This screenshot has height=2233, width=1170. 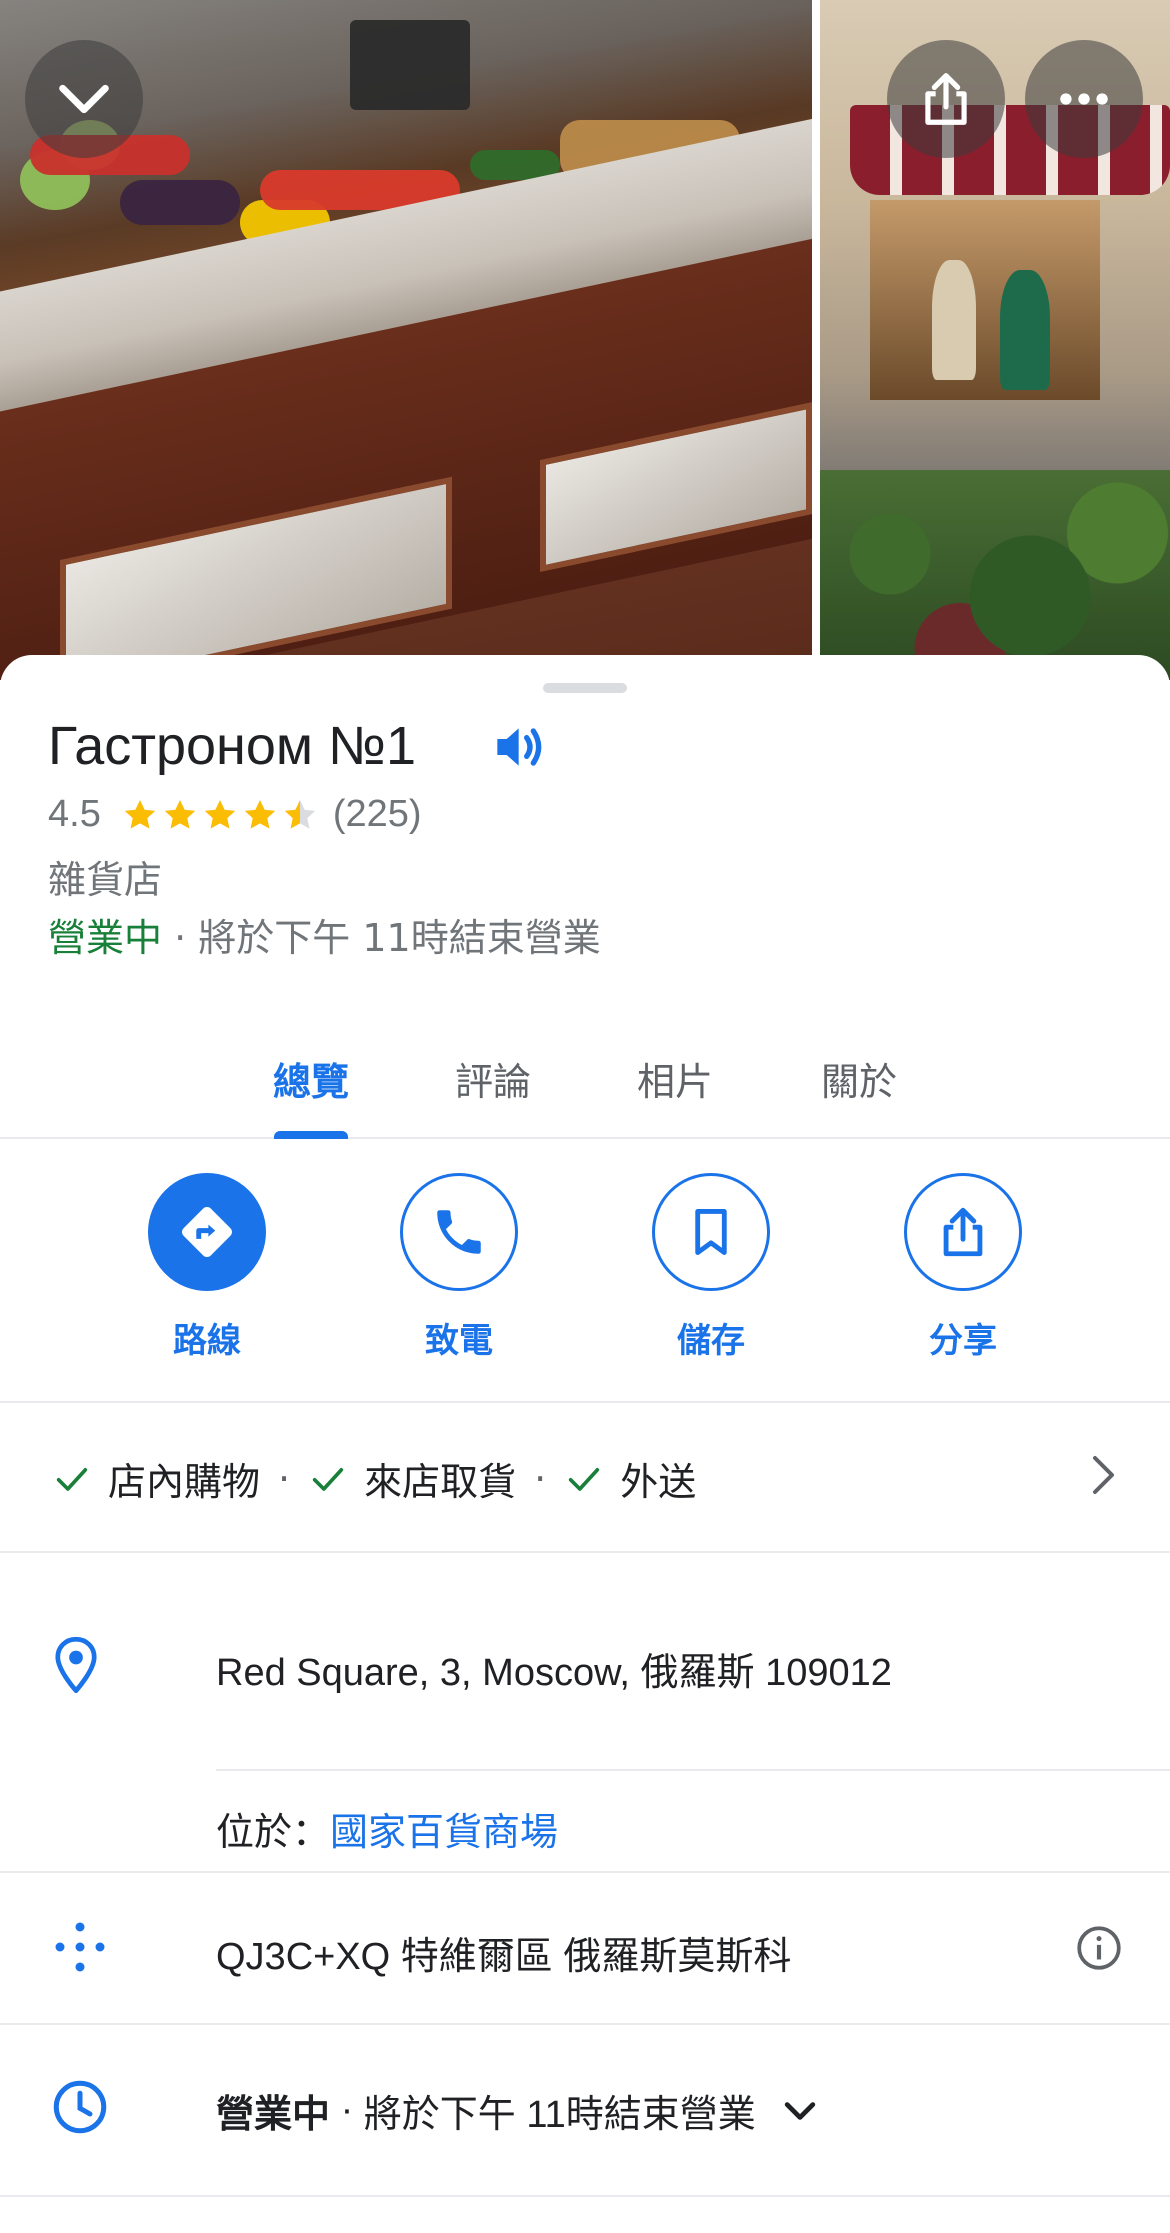 I want to click on tab-label: 總覽, so click(x=310, y=1082).